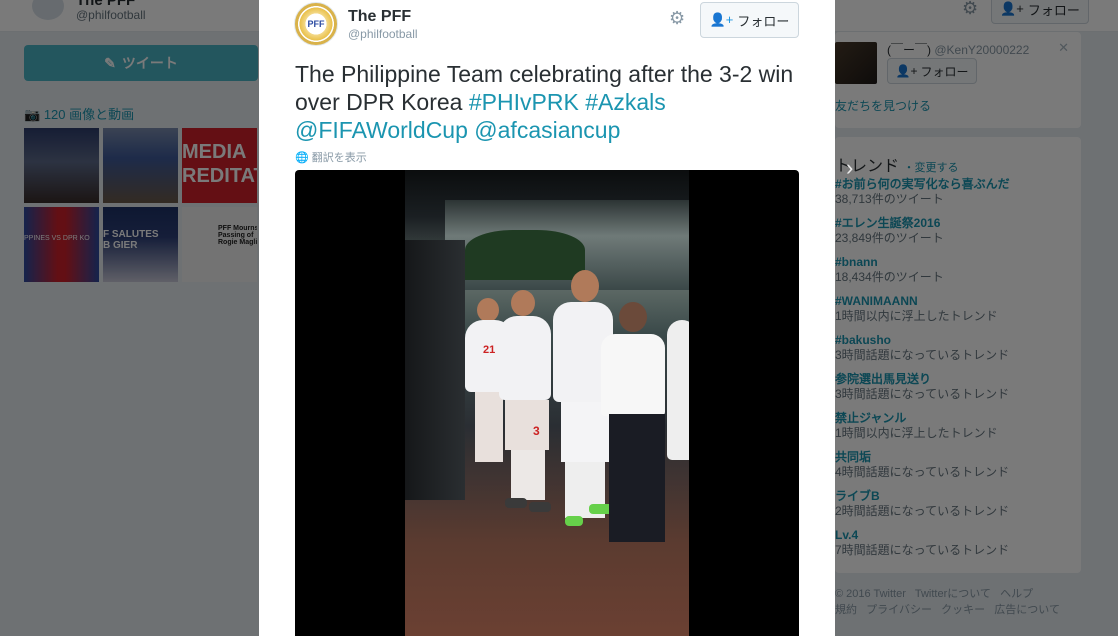 This screenshot has width=1118, height=636. What do you see at coordinates (856, 262) in the screenshot?
I see `trend-name: #bnann` at bounding box center [856, 262].